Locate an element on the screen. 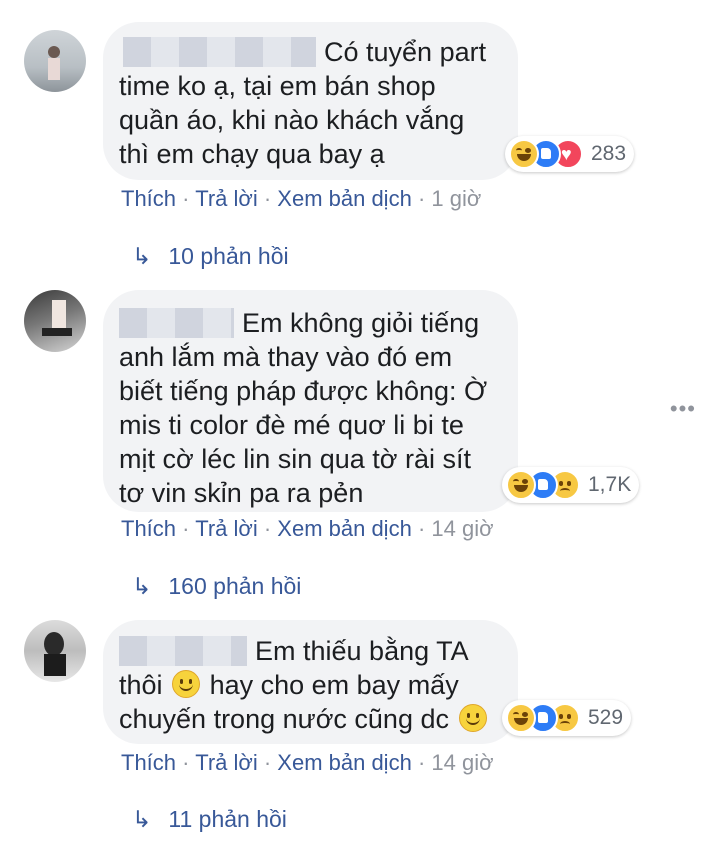  reactions-summary: 1,7K is located at coordinates (571, 485).